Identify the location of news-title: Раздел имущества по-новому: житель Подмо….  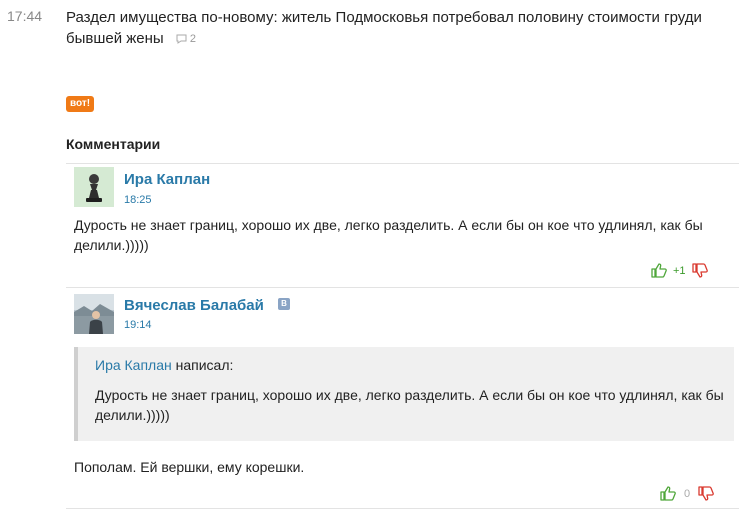
(396, 28).